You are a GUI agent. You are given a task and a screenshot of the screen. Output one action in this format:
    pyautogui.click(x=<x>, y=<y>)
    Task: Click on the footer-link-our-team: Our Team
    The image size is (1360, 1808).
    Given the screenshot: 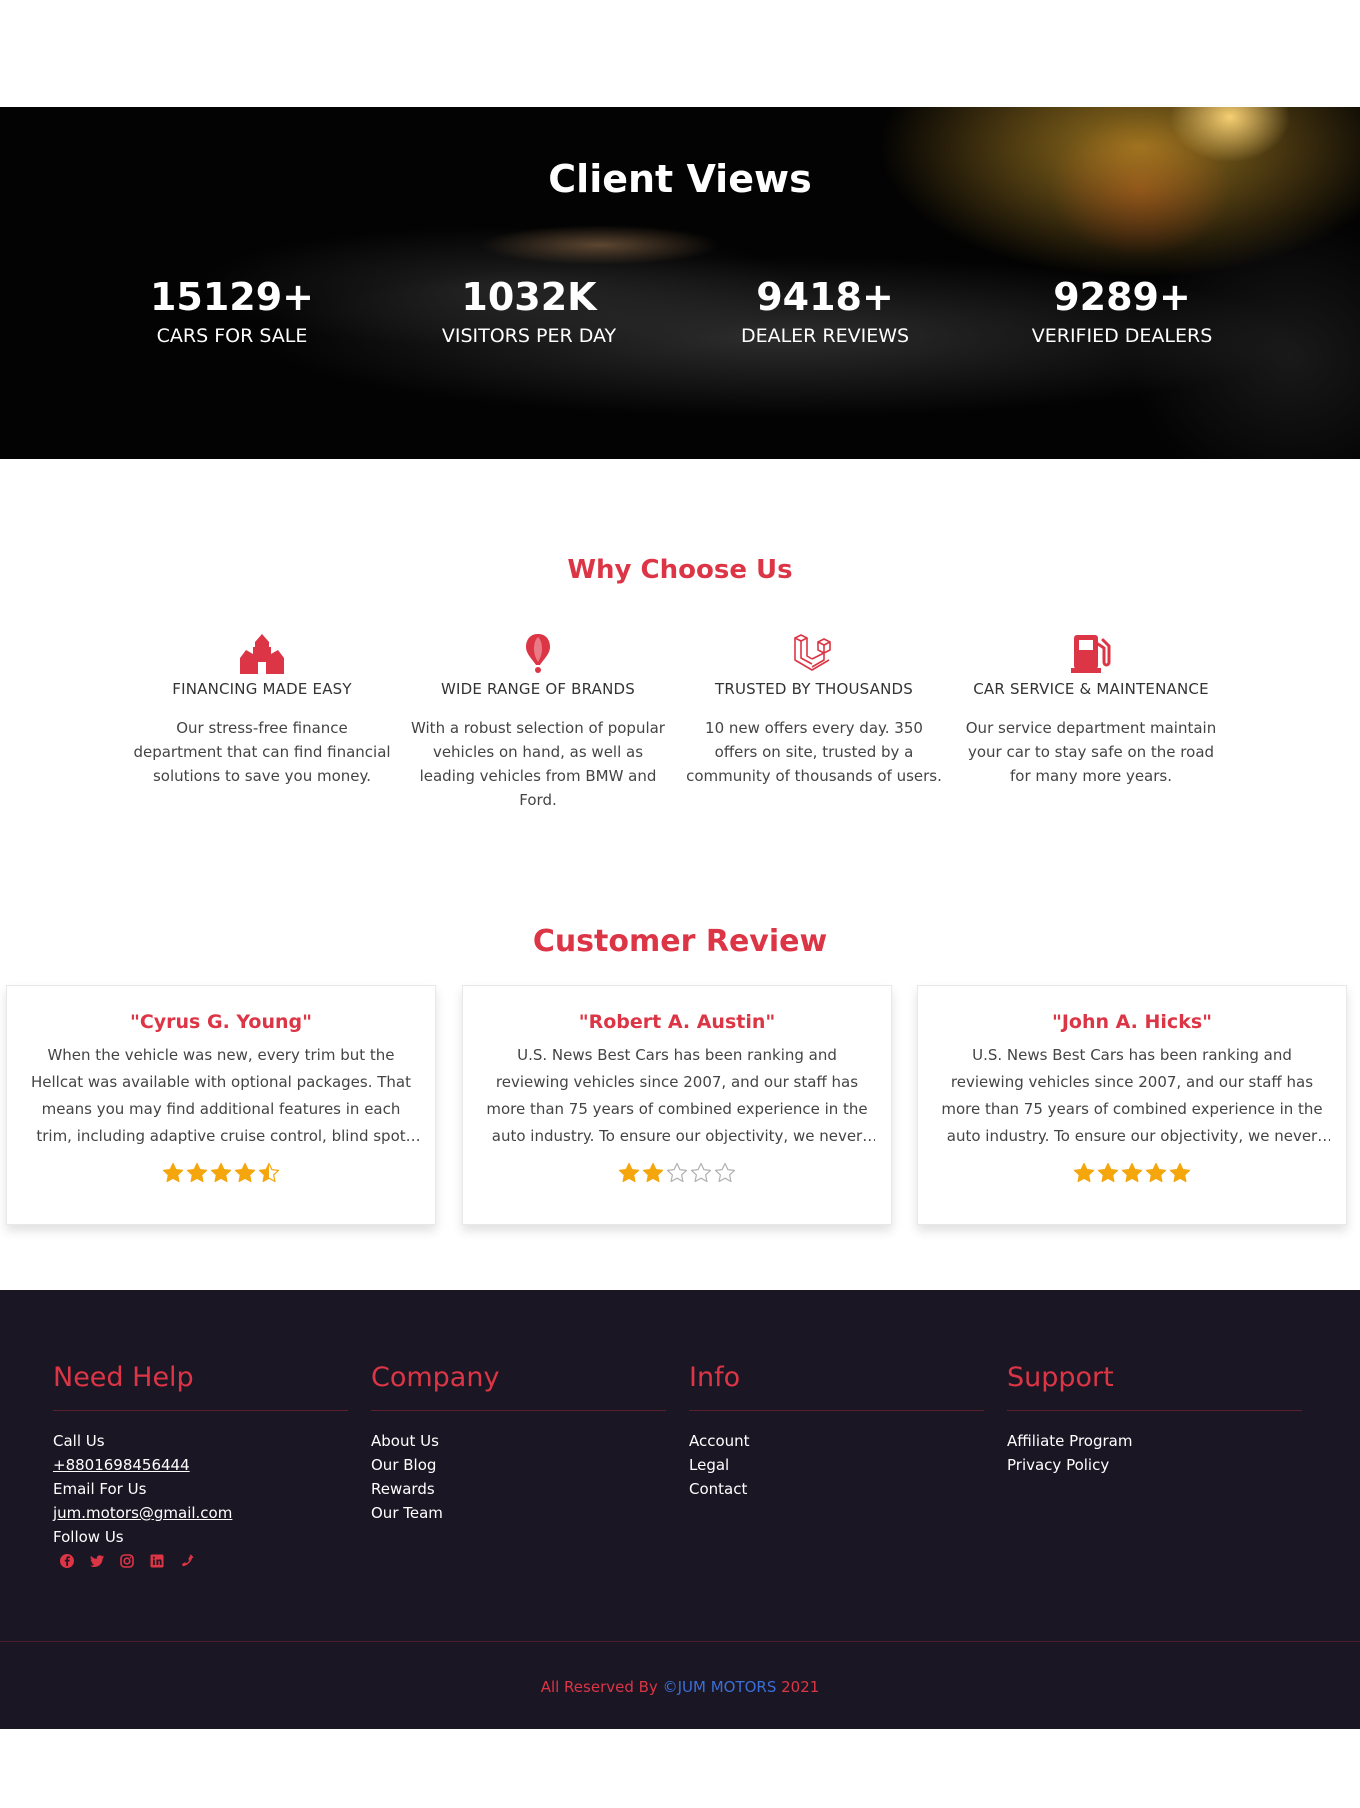 What is the action you would take?
    pyautogui.click(x=518, y=1513)
    